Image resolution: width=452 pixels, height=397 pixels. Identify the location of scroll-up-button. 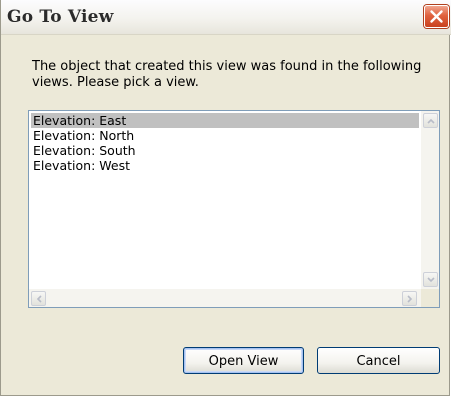
(430, 120).